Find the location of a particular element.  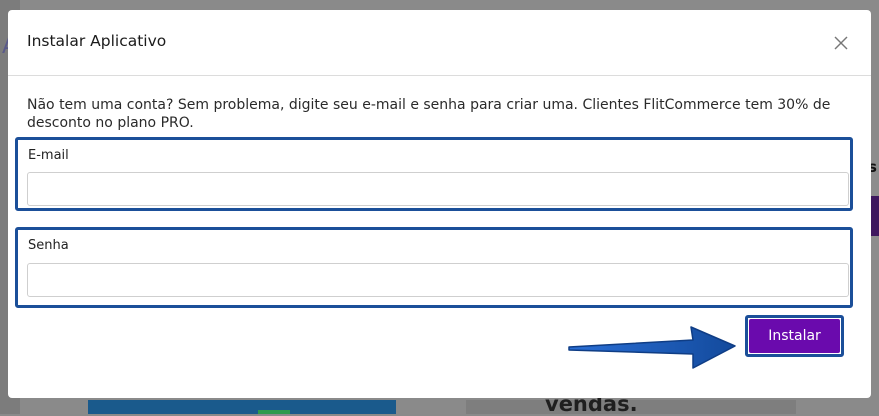

password-field is located at coordinates (438, 280).